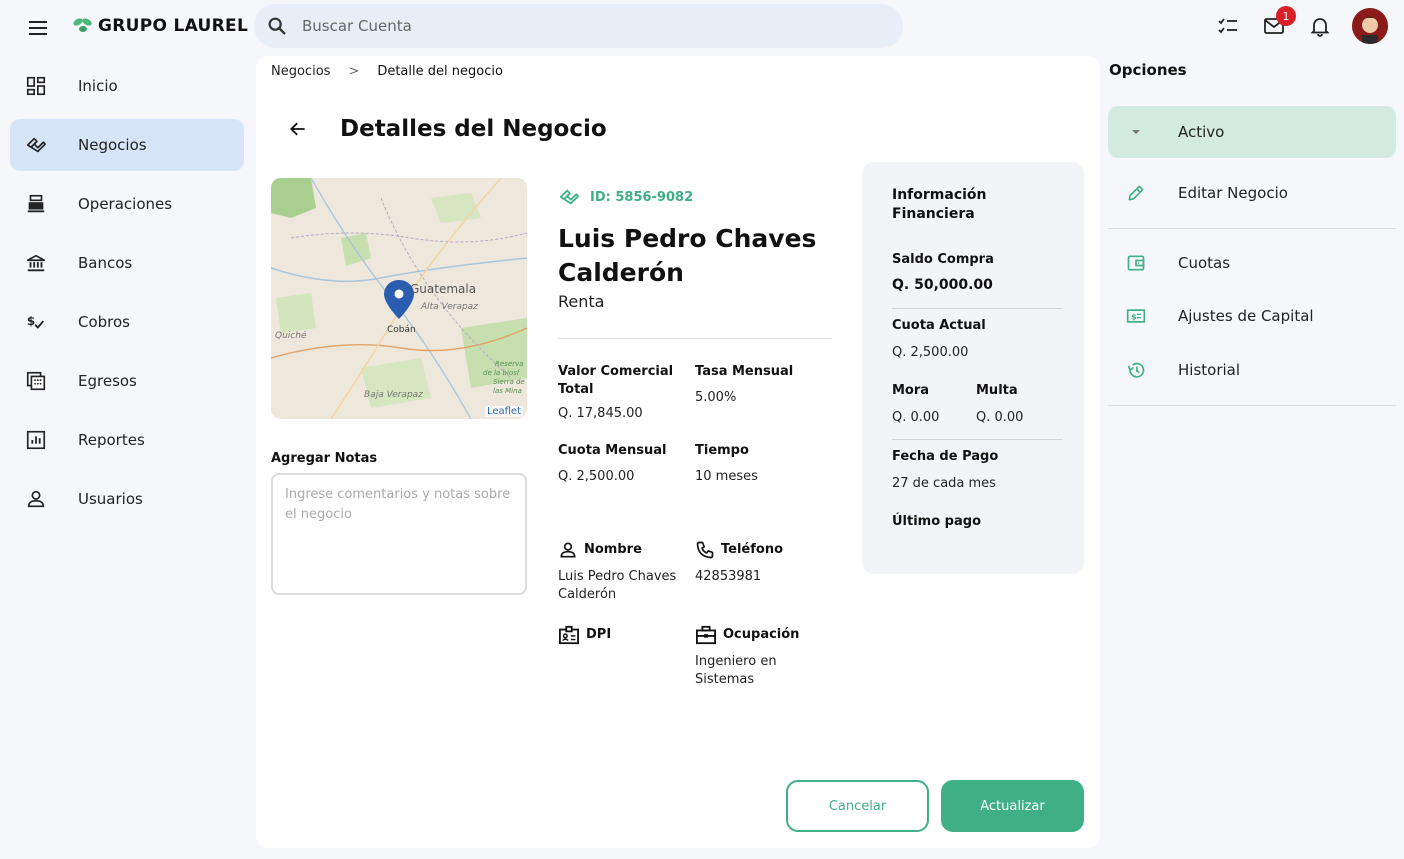 The width and height of the screenshot is (1404, 859). I want to click on ocupacion: Ocupación Ingeniero en Sistemas, so click(760, 657).